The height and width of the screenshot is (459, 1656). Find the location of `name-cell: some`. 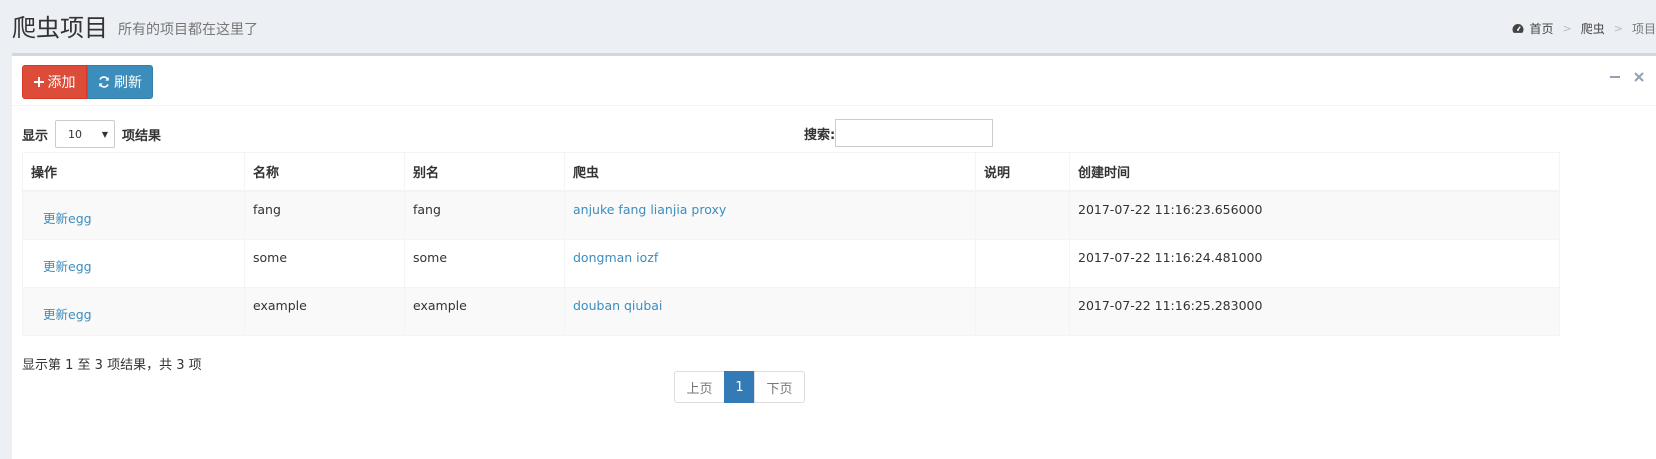

name-cell: some is located at coordinates (324, 263).